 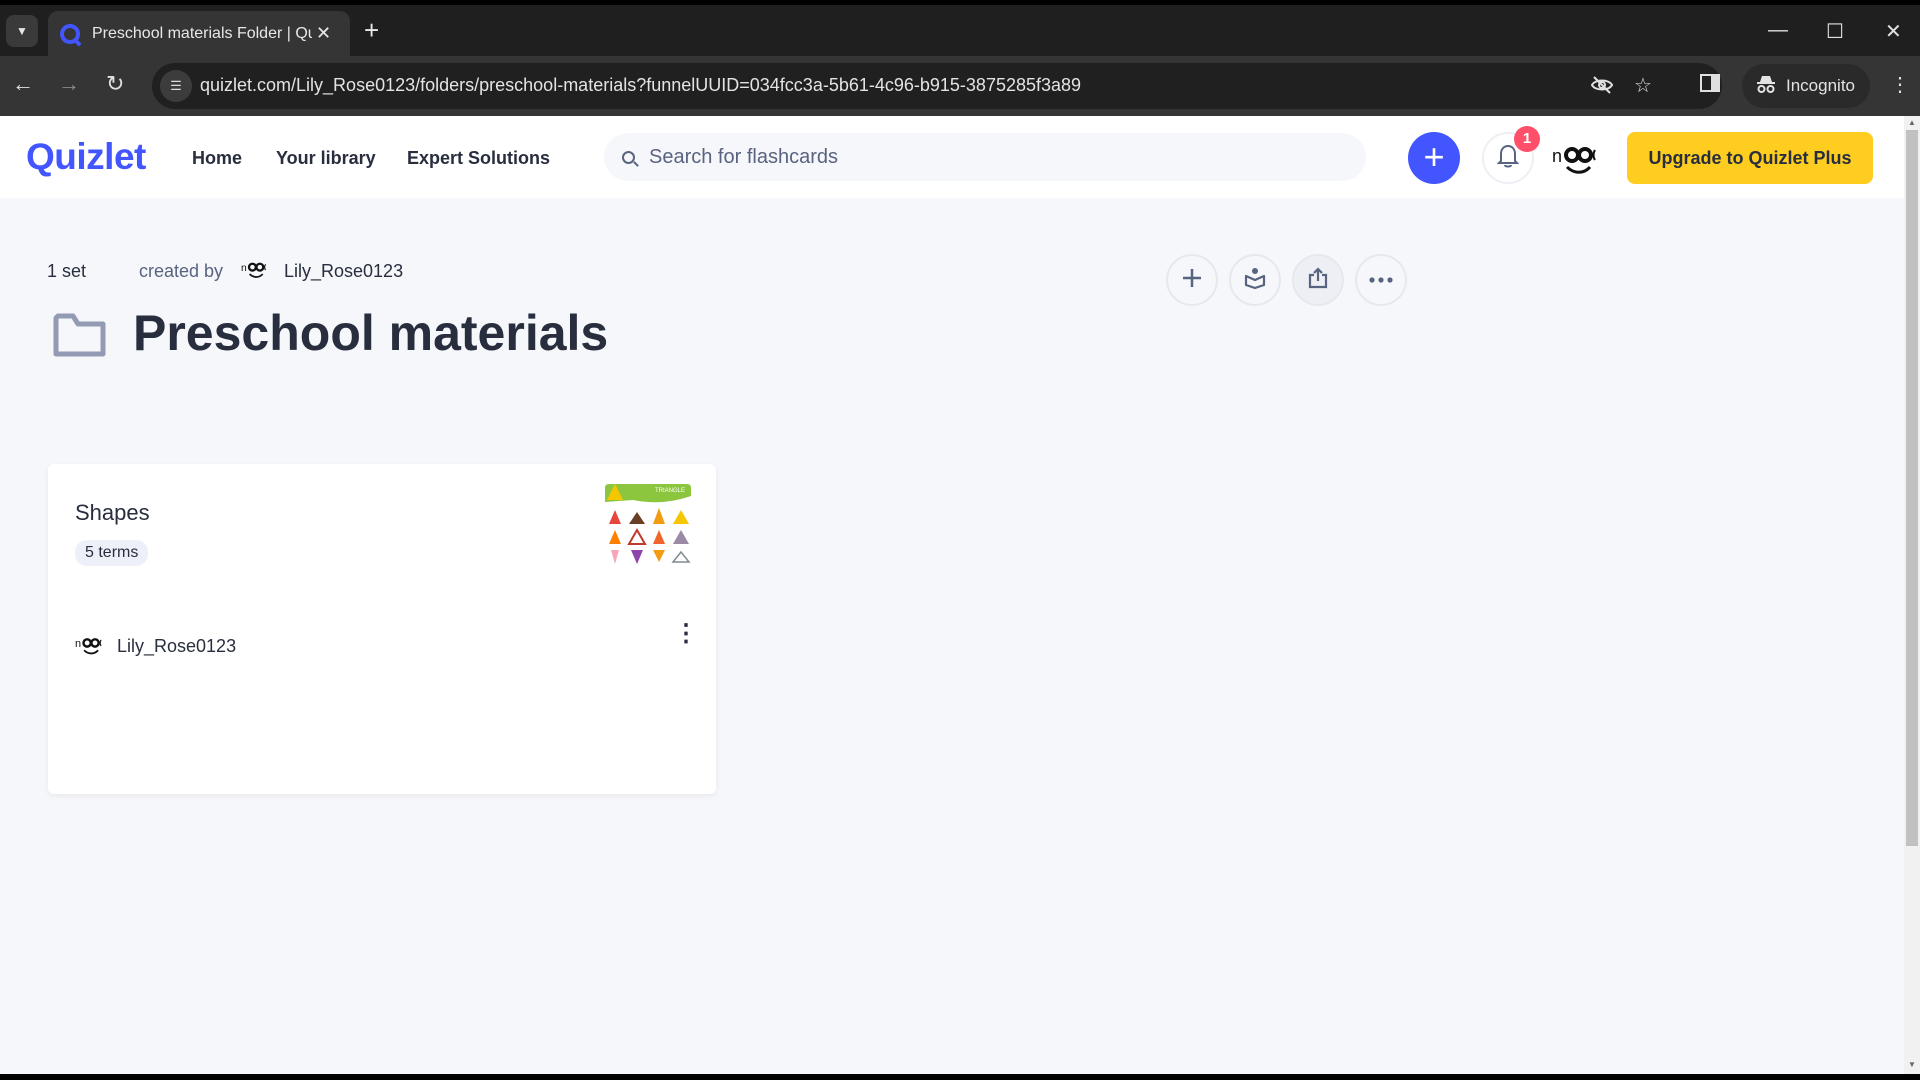 I want to click on author-avatar: n, so click(x=92, y=646).